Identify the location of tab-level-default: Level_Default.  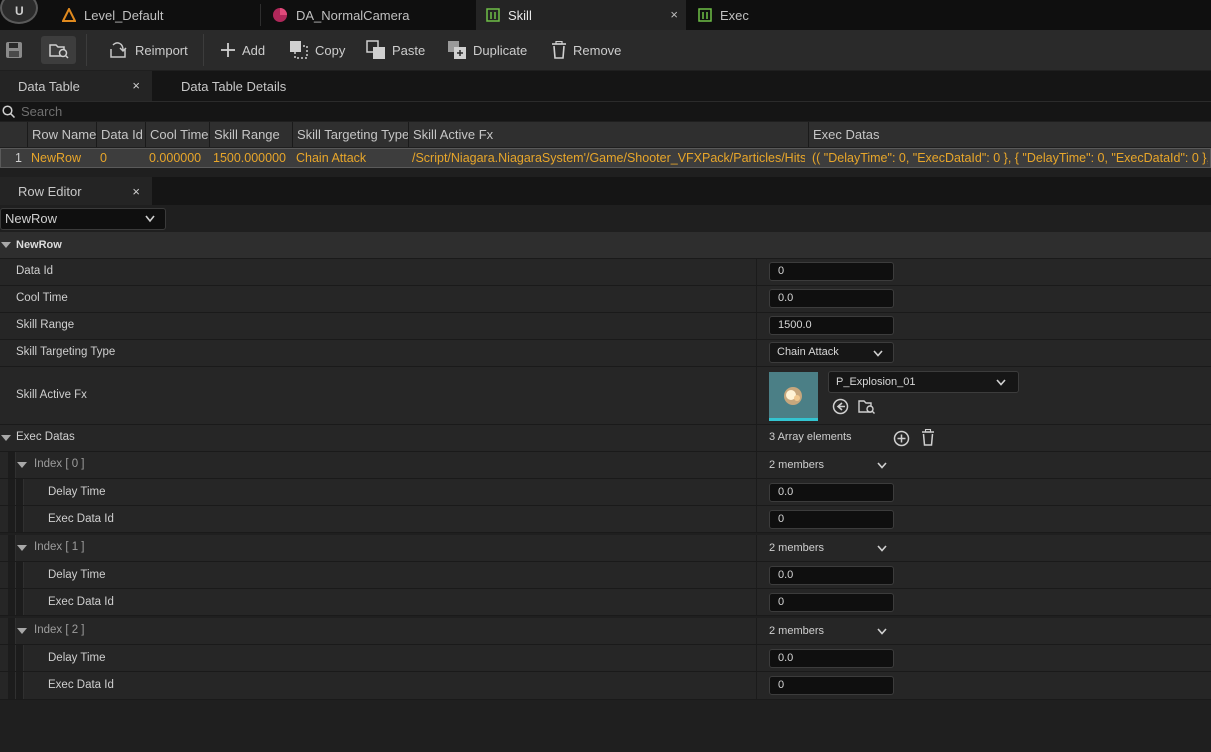
(152, 15).